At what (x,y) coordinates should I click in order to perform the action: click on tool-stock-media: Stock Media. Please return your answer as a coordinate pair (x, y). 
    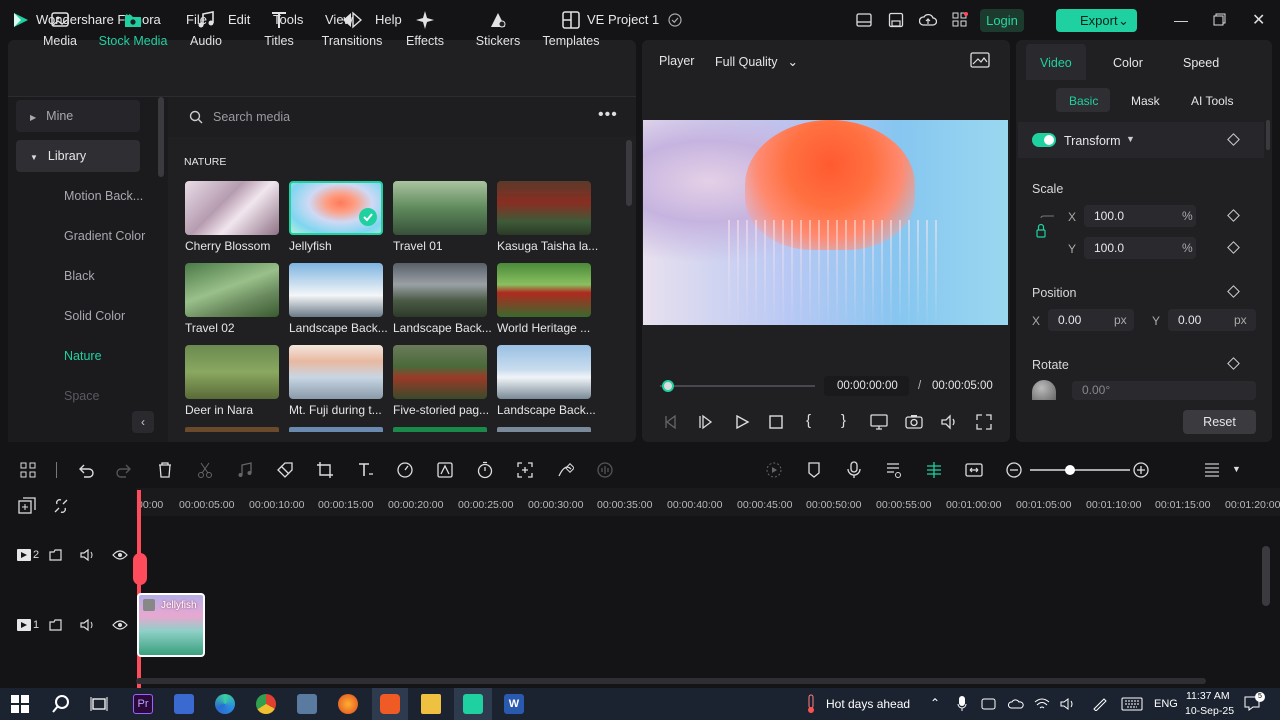
    Looking at the image, I should click on (133, 29).